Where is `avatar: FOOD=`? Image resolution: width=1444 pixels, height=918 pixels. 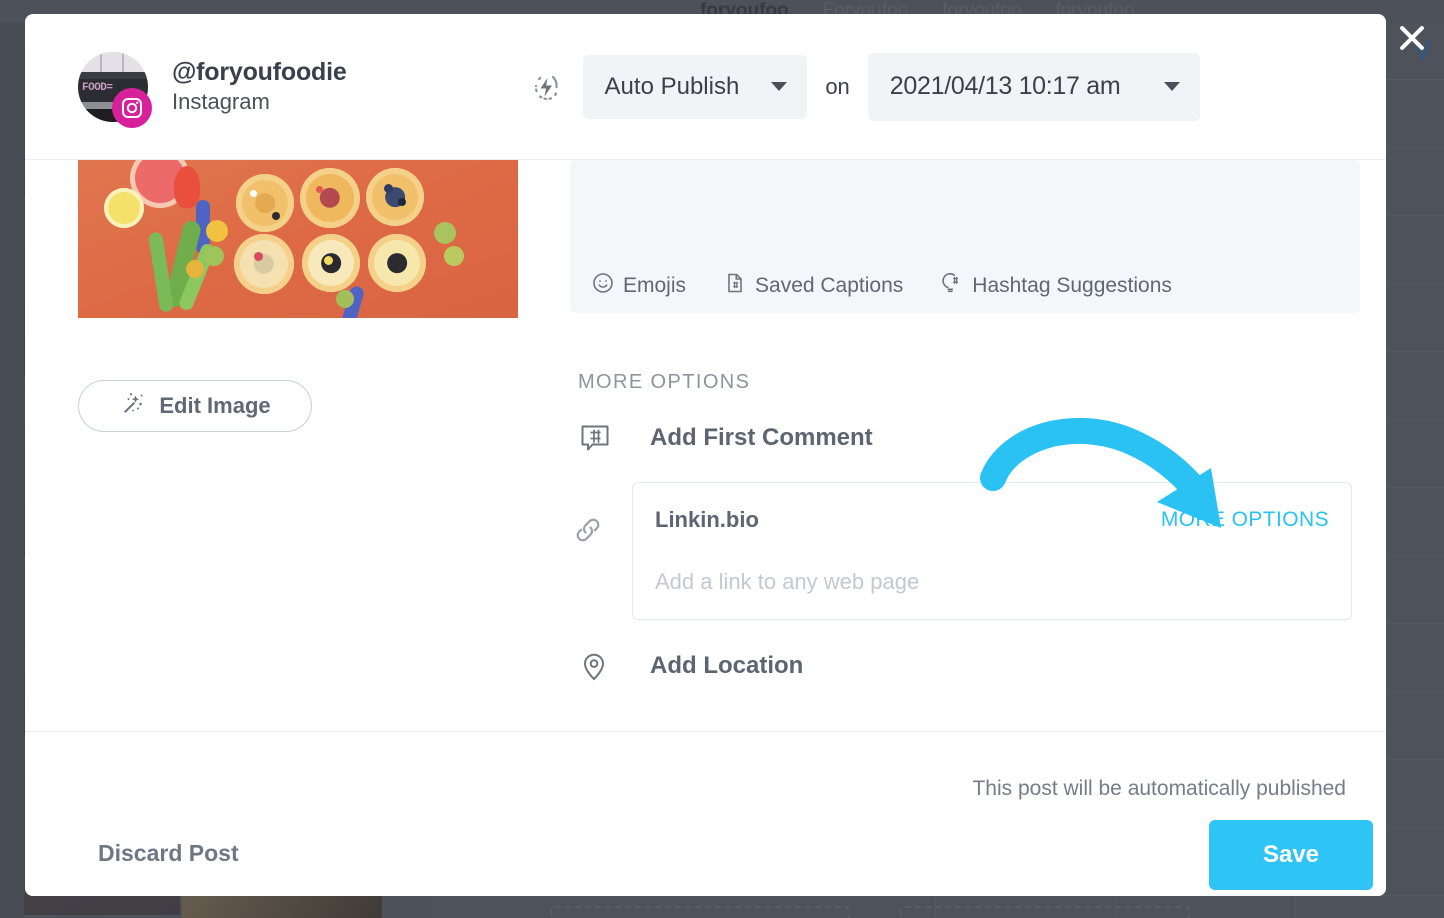 avatar: FOOD= is located at coordinates (115, 89).